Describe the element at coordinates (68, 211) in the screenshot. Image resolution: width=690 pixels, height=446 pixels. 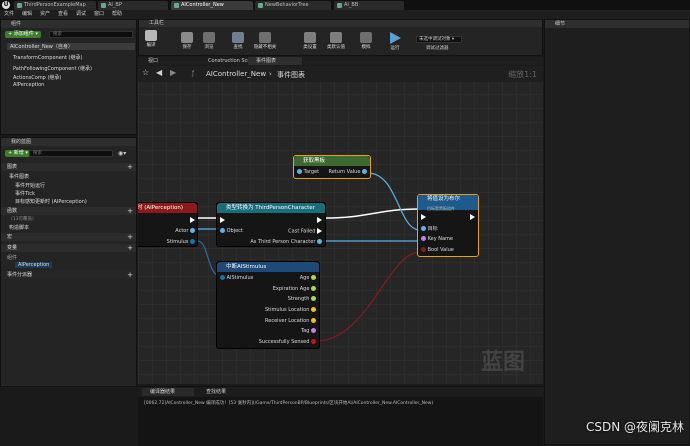
I see `functions-section: 函数 +` at that location.